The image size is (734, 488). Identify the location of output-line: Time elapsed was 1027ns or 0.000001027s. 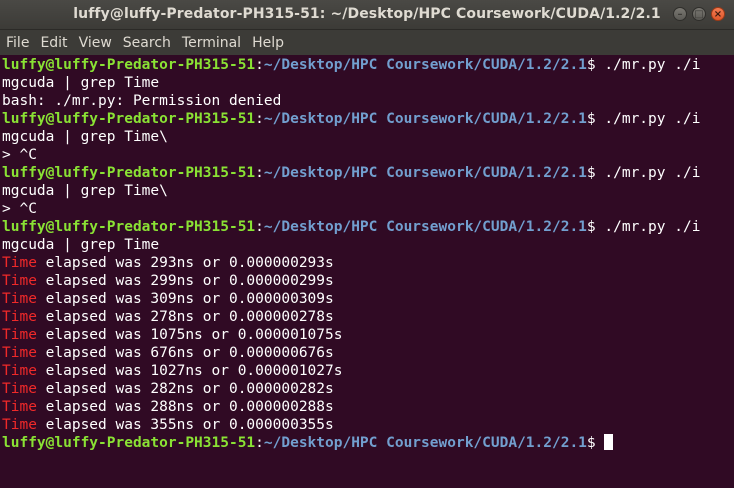
(368, 371).